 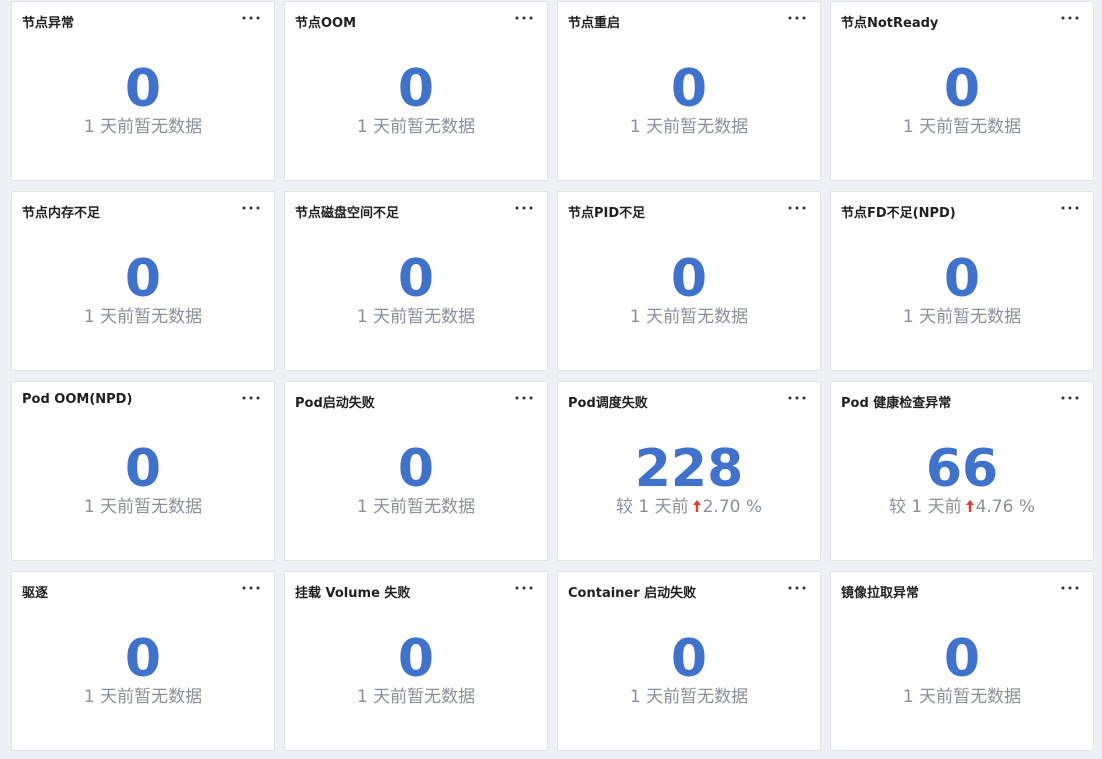 What do you see at coordinates (353, 593) in the screenshot?
I see `card-title: 挂载 Volume 失败` at bounding box center [353, 593].